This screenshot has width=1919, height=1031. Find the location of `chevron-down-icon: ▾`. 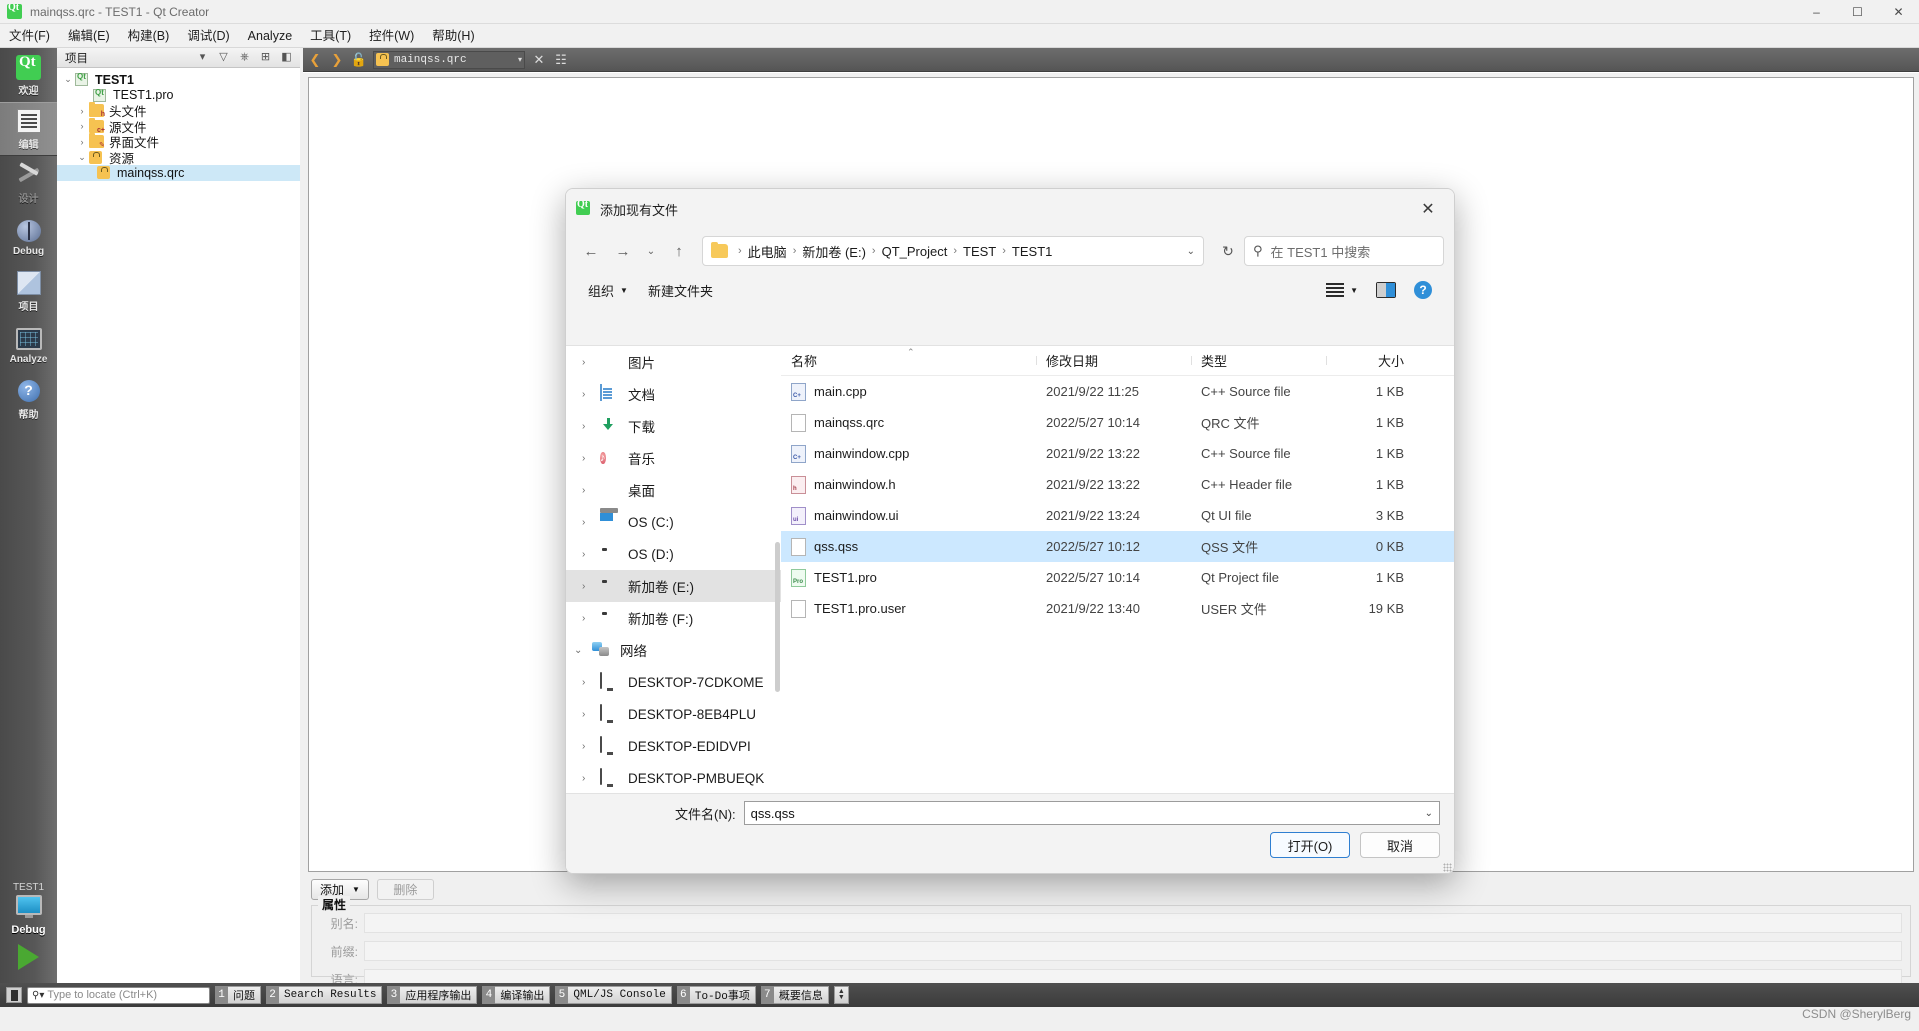

chevron-down-icon: ▾ is located at coordinates (520, 60).